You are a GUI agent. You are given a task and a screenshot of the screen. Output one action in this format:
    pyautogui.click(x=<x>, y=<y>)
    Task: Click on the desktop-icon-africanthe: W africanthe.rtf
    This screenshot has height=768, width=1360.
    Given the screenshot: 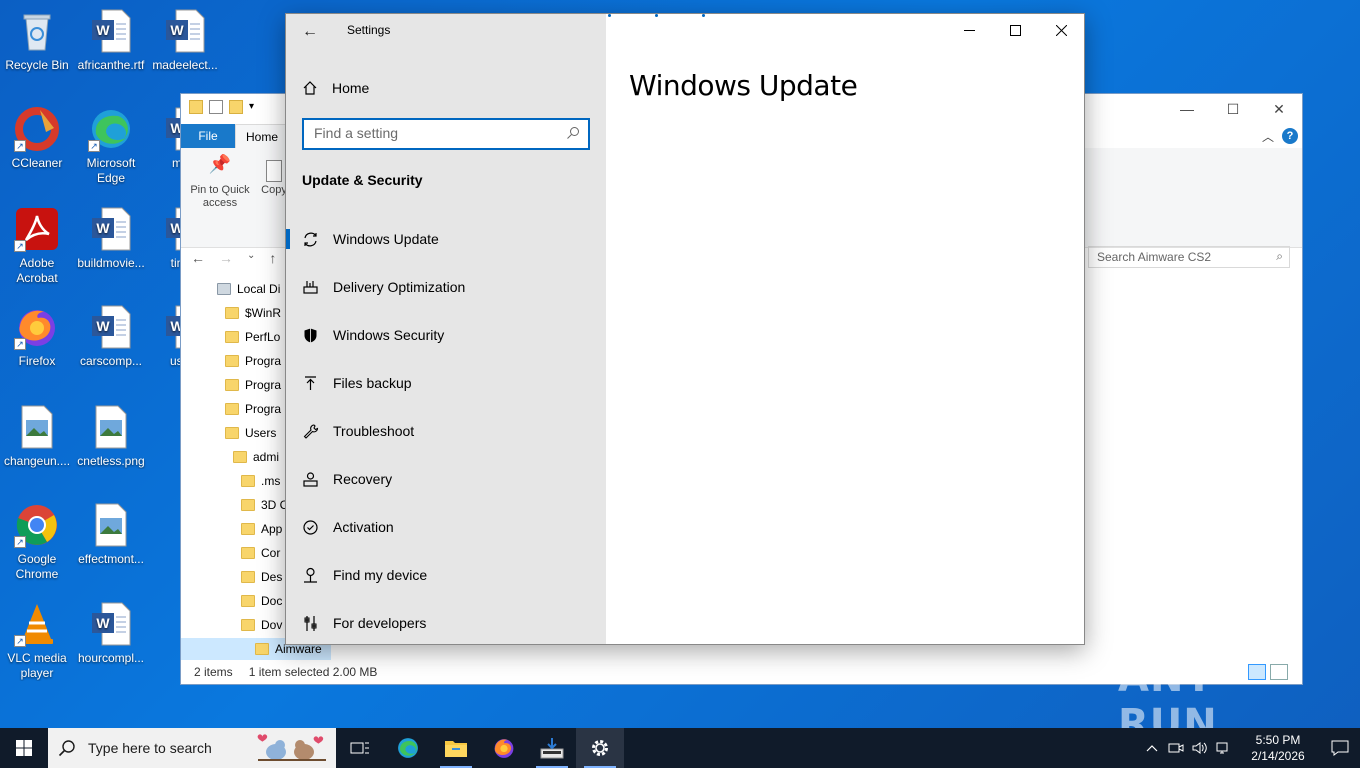 What is the action you would take?
    pyautogui.click(x=111, y=40)
    